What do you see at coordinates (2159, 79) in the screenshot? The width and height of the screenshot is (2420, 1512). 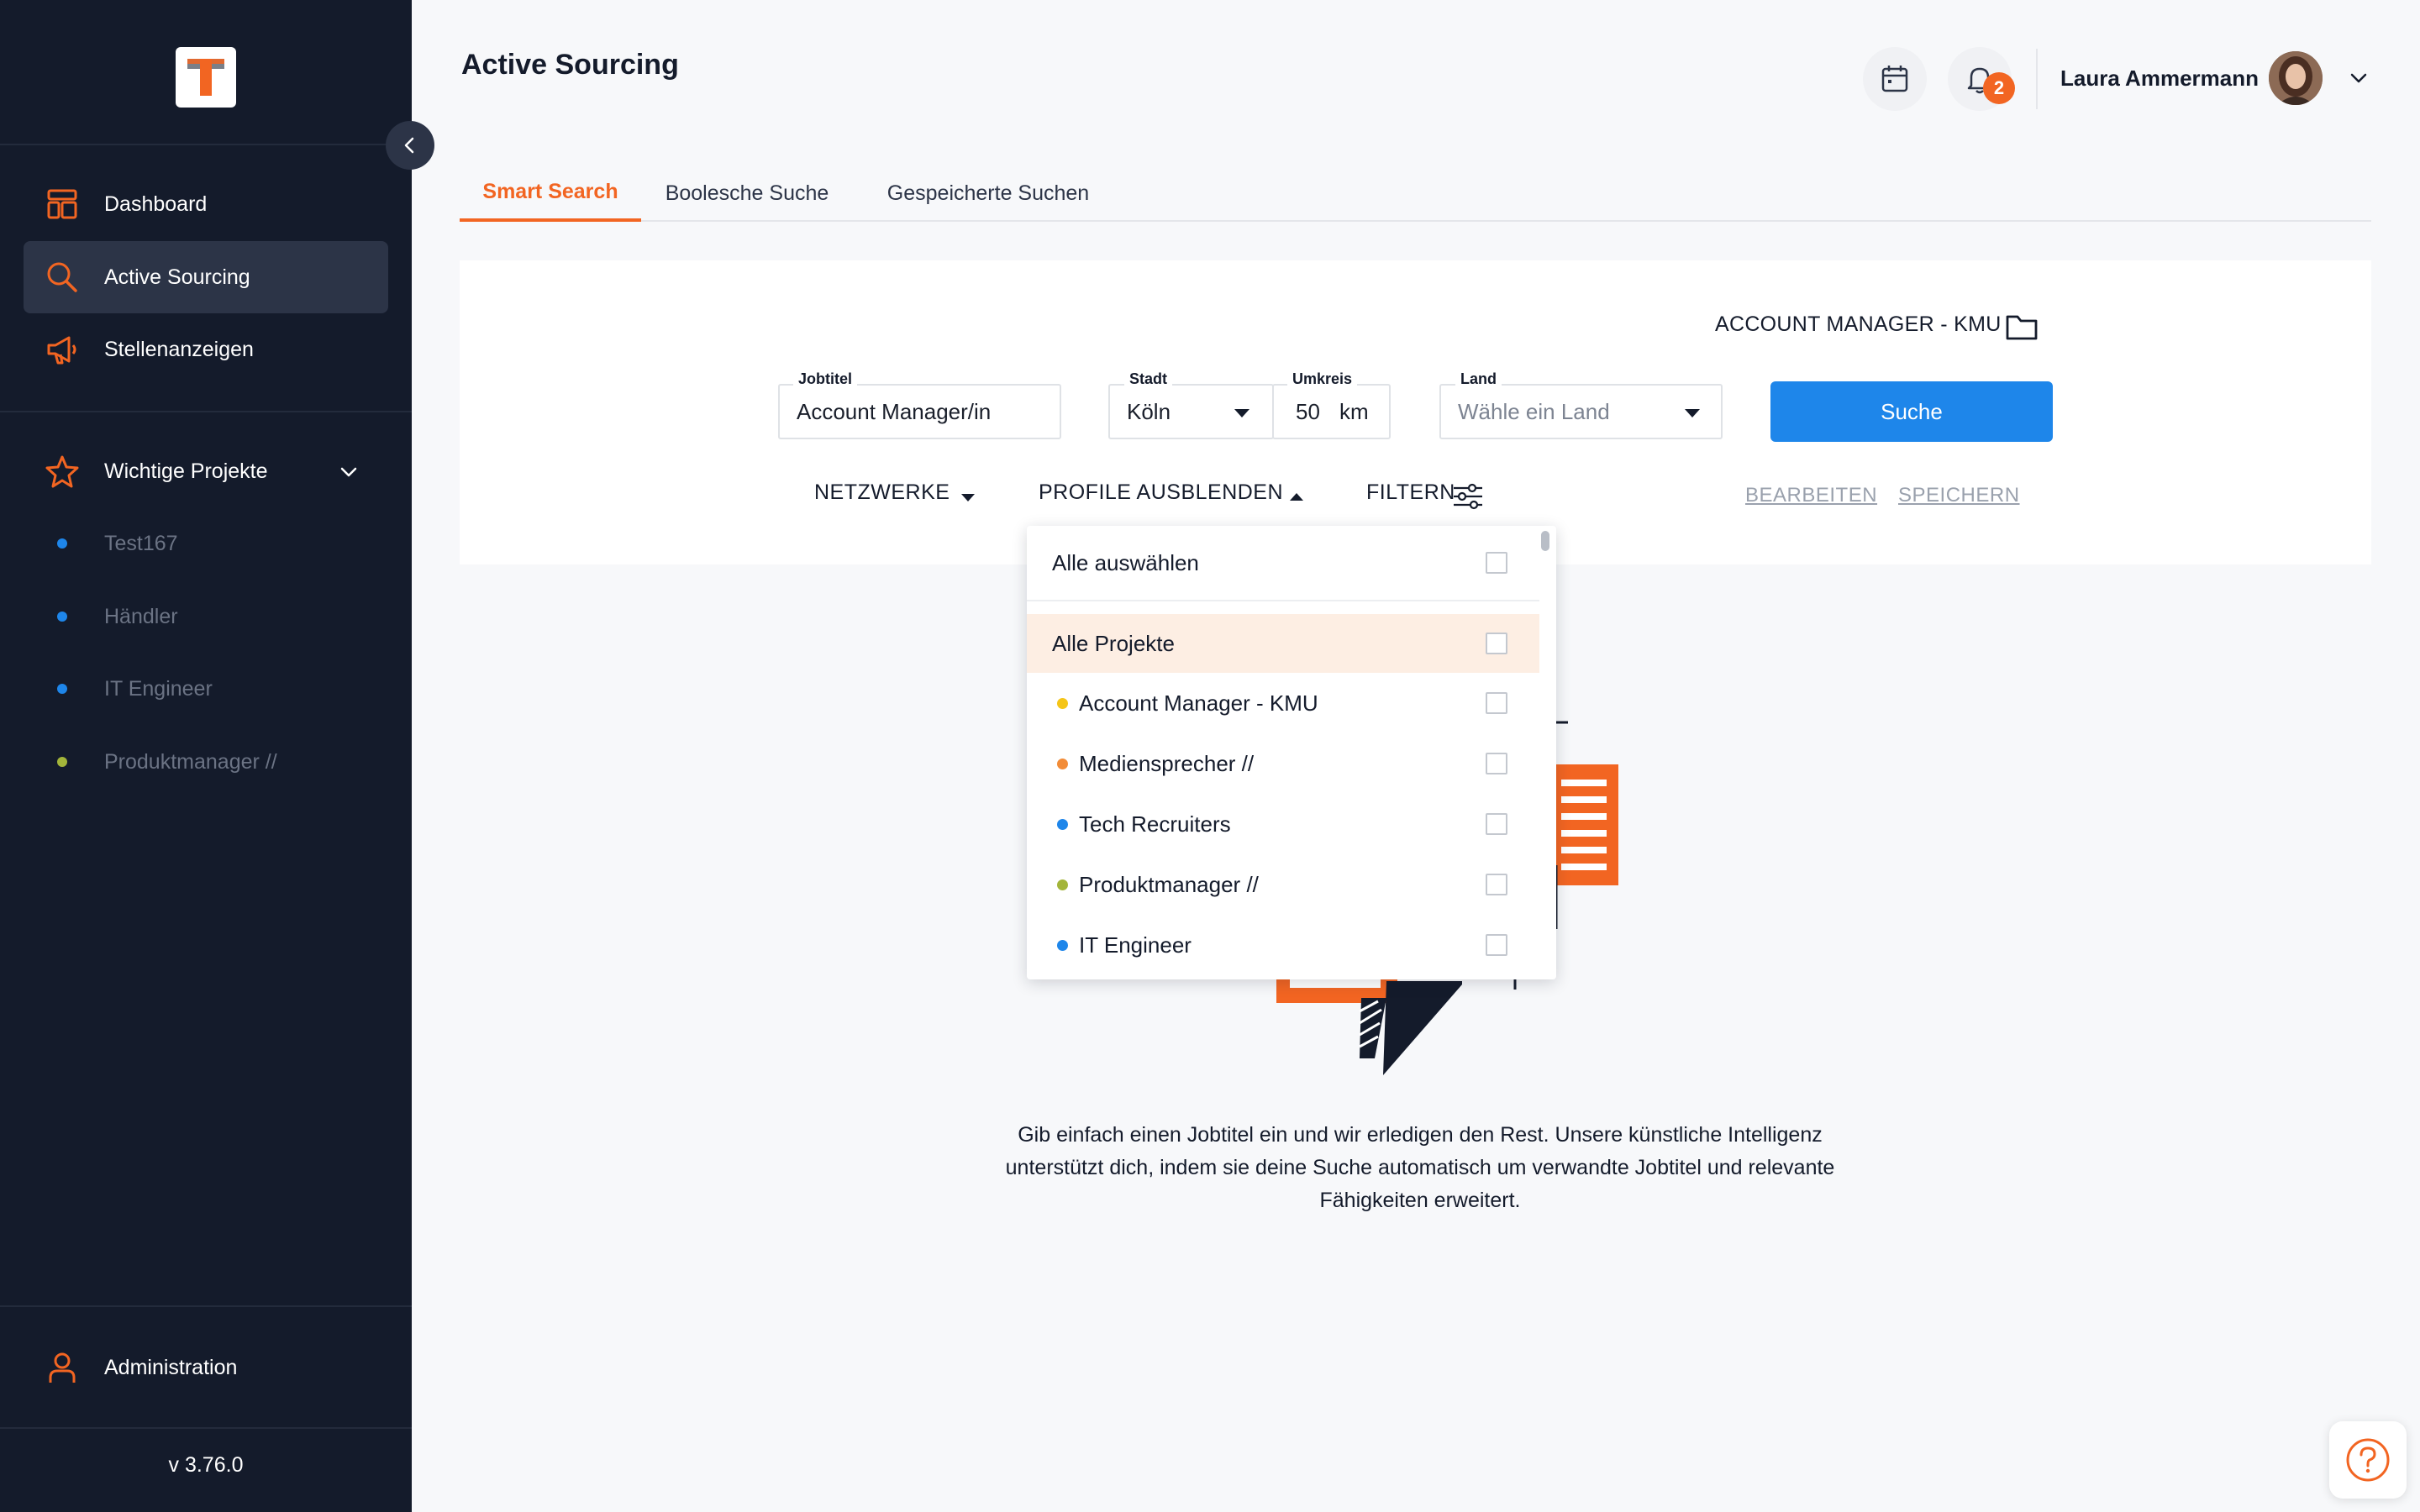 I see `user-name: Laura Ammermann` at bounding box center [2159, 79].